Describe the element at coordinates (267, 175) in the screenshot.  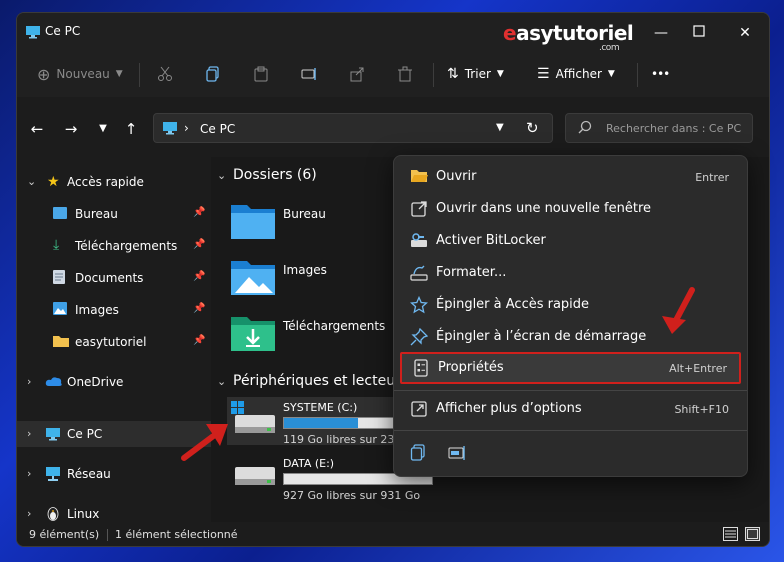
I see `folders-section-header: ⌄ Dossiers (6)` at that location.